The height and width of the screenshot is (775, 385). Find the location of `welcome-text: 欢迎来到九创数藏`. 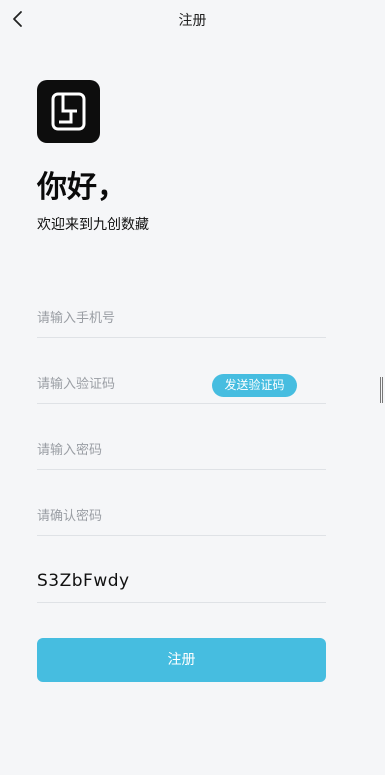

welcome-text: 欢迎来到九创数藏 is located at coordinates (93, 225).